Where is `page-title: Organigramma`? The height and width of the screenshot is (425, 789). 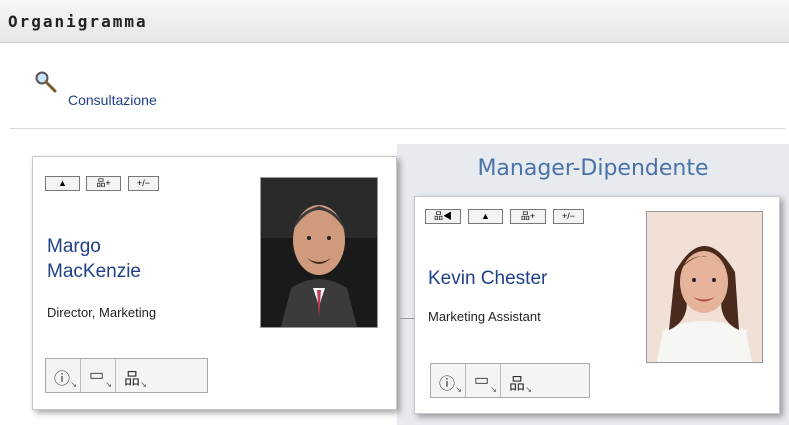 page-title: Organigramma is located at coordinates (78, 21).